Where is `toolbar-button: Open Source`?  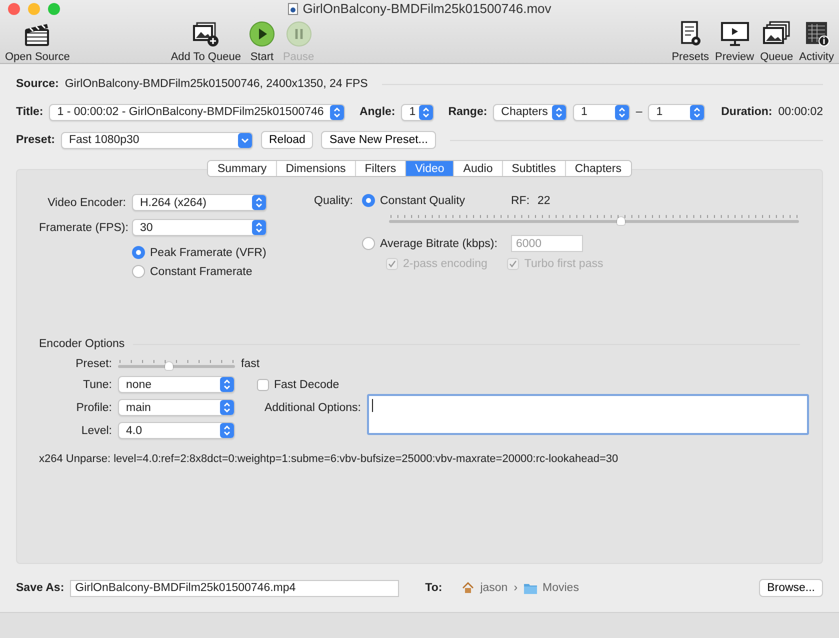 toolbar-button: Open Source is located at coordinates (37, 41).